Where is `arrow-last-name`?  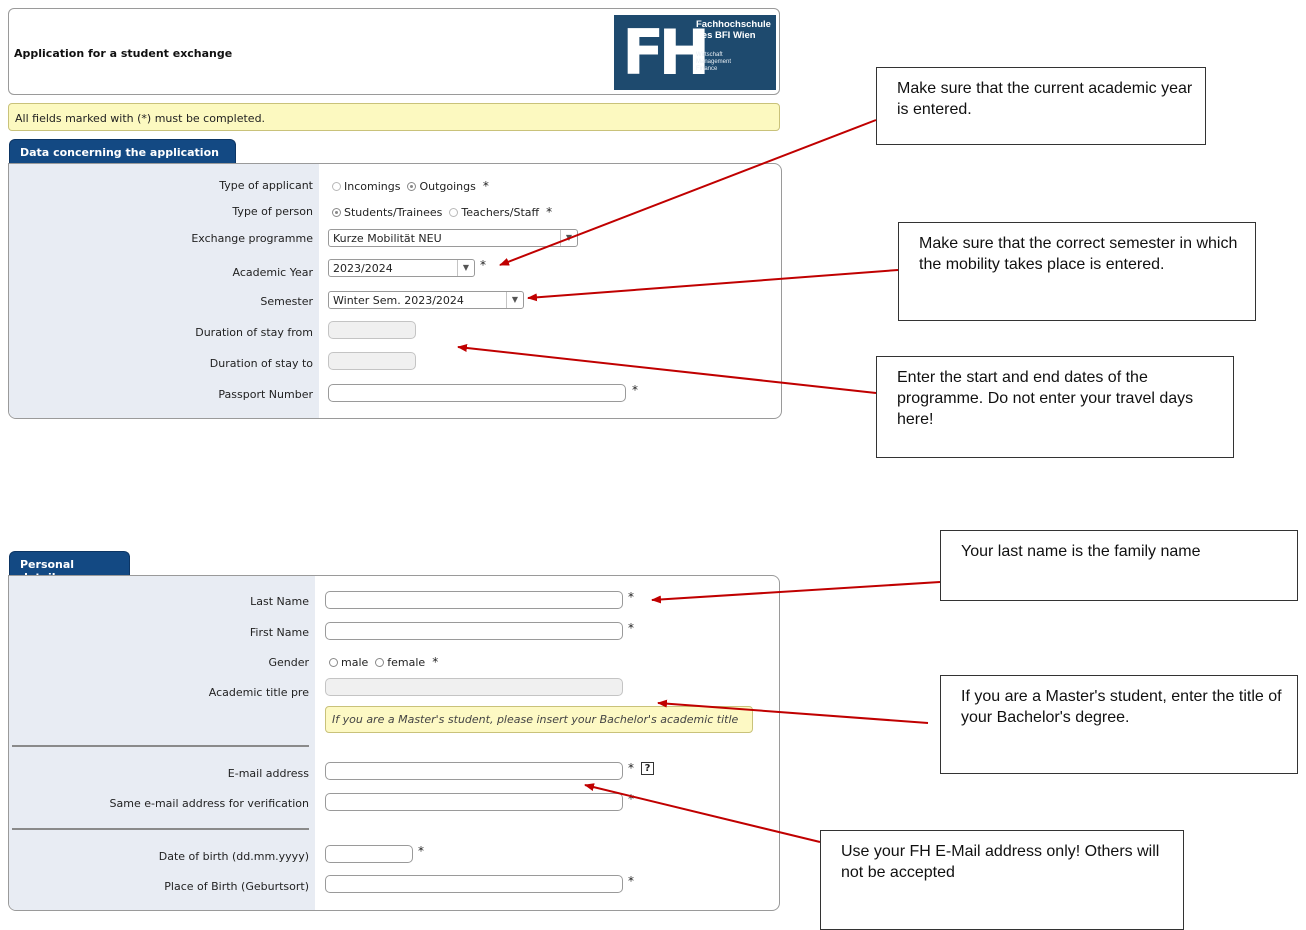 arrow-last-name is located at coordinates (796, 592).